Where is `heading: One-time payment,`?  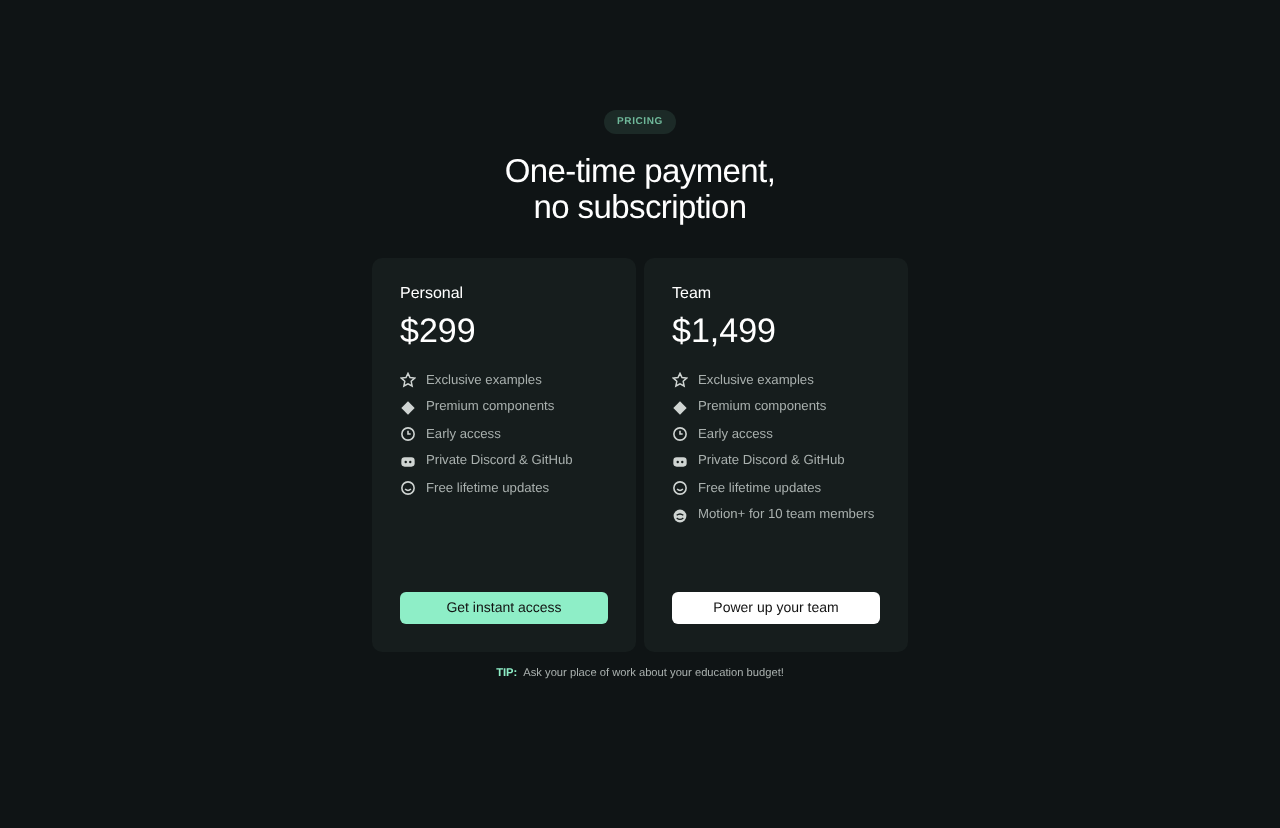 heading: One-time payment, is located at coordinates (640, 172).